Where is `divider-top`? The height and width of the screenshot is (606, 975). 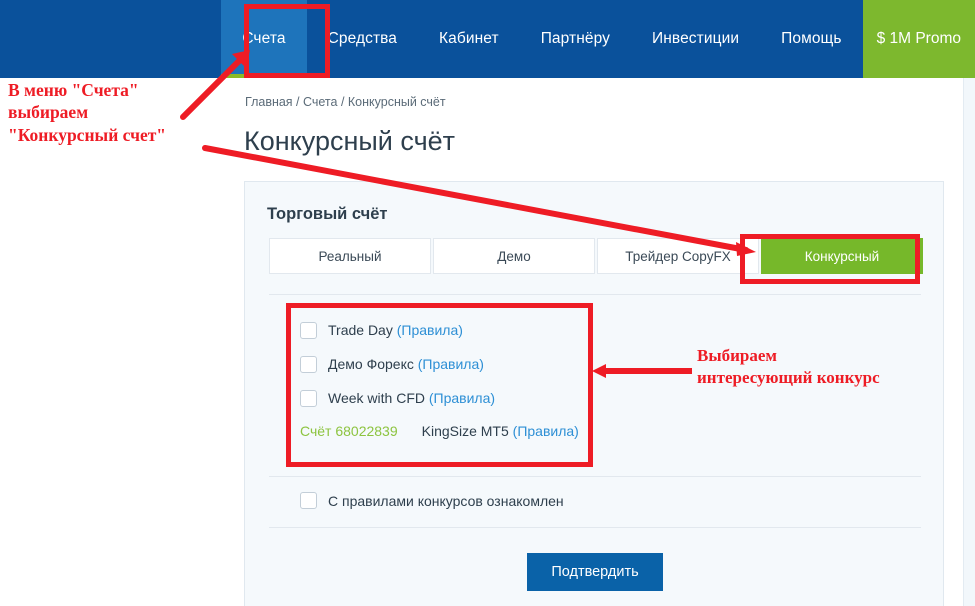
divider-top is located at coordinates (595, 294).